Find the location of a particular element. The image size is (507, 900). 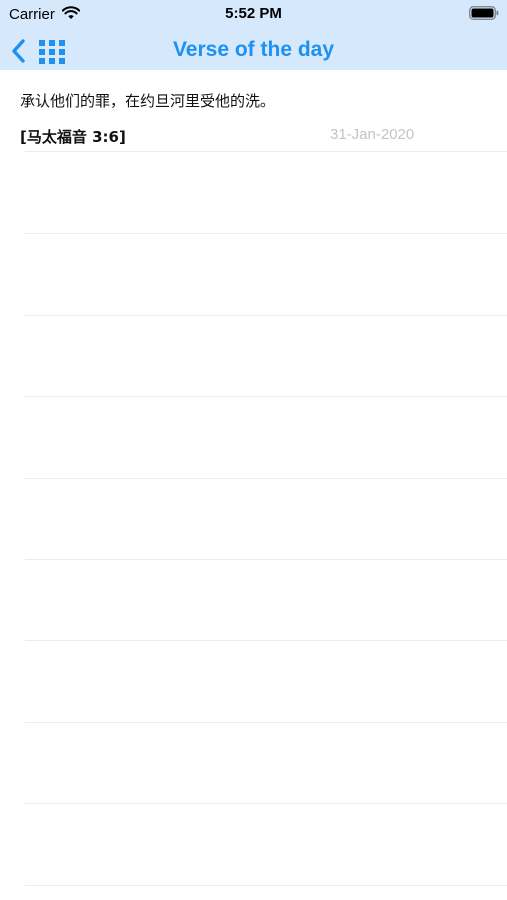

navigation-bar: Verse of the day is located at coordinates (253, 49).